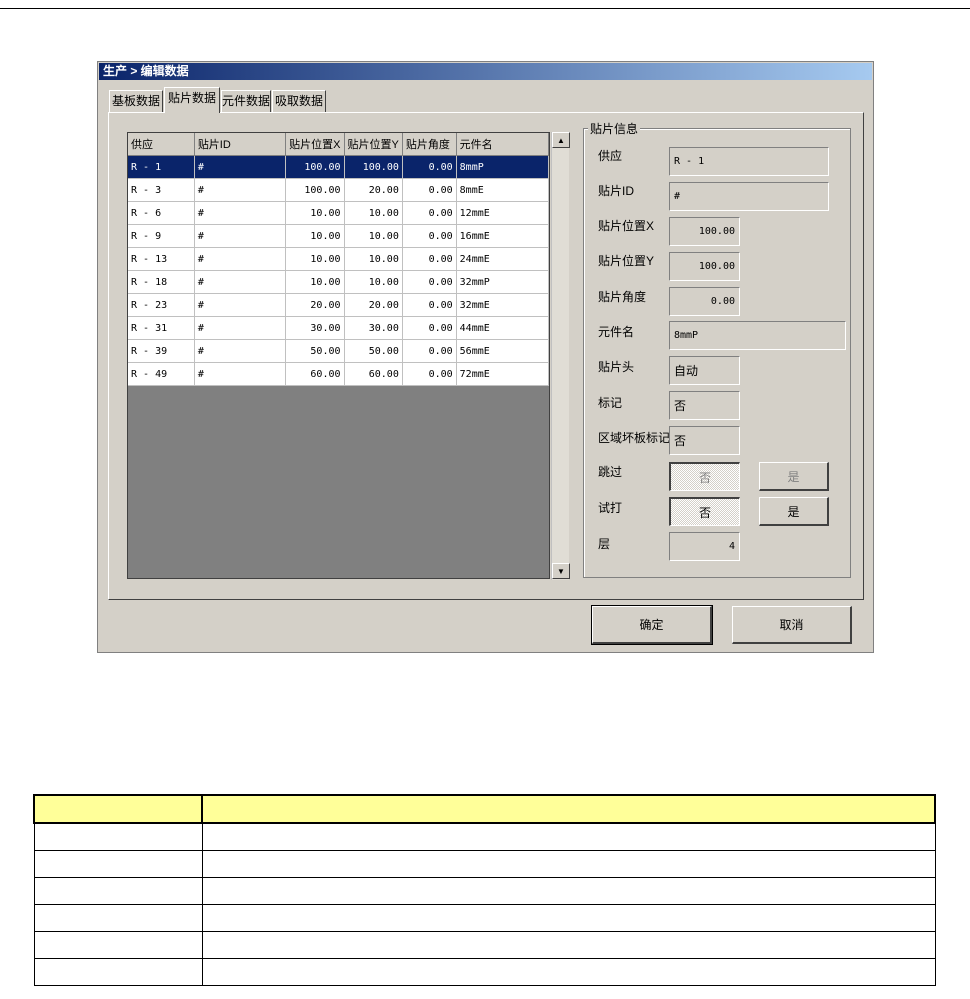 This screenshot has height=999, width=970. What do you see at coordinates (616, 332) in the screenshot?
I see `part-name-label: 元件名` at bounding box center [616, 332].